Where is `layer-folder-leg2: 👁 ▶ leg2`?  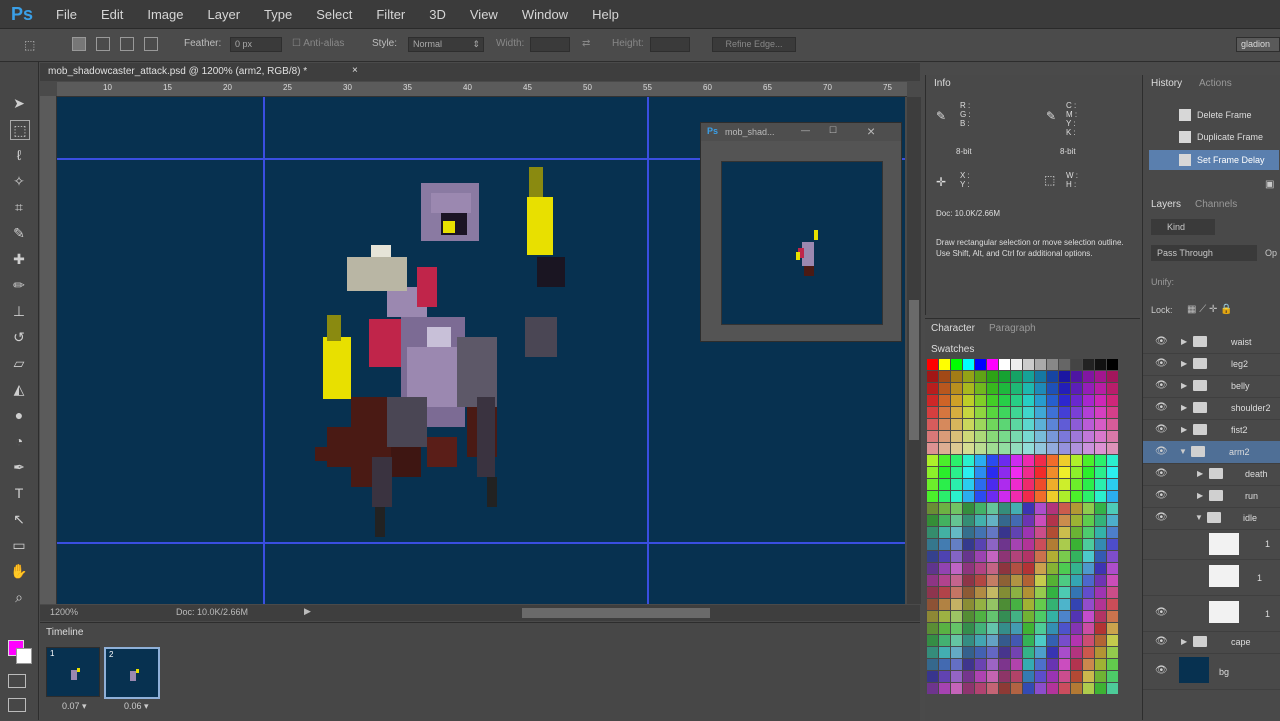 layer-folder-leg2: 👁 ▶ leg2 is located at coordinates (1211, 364).